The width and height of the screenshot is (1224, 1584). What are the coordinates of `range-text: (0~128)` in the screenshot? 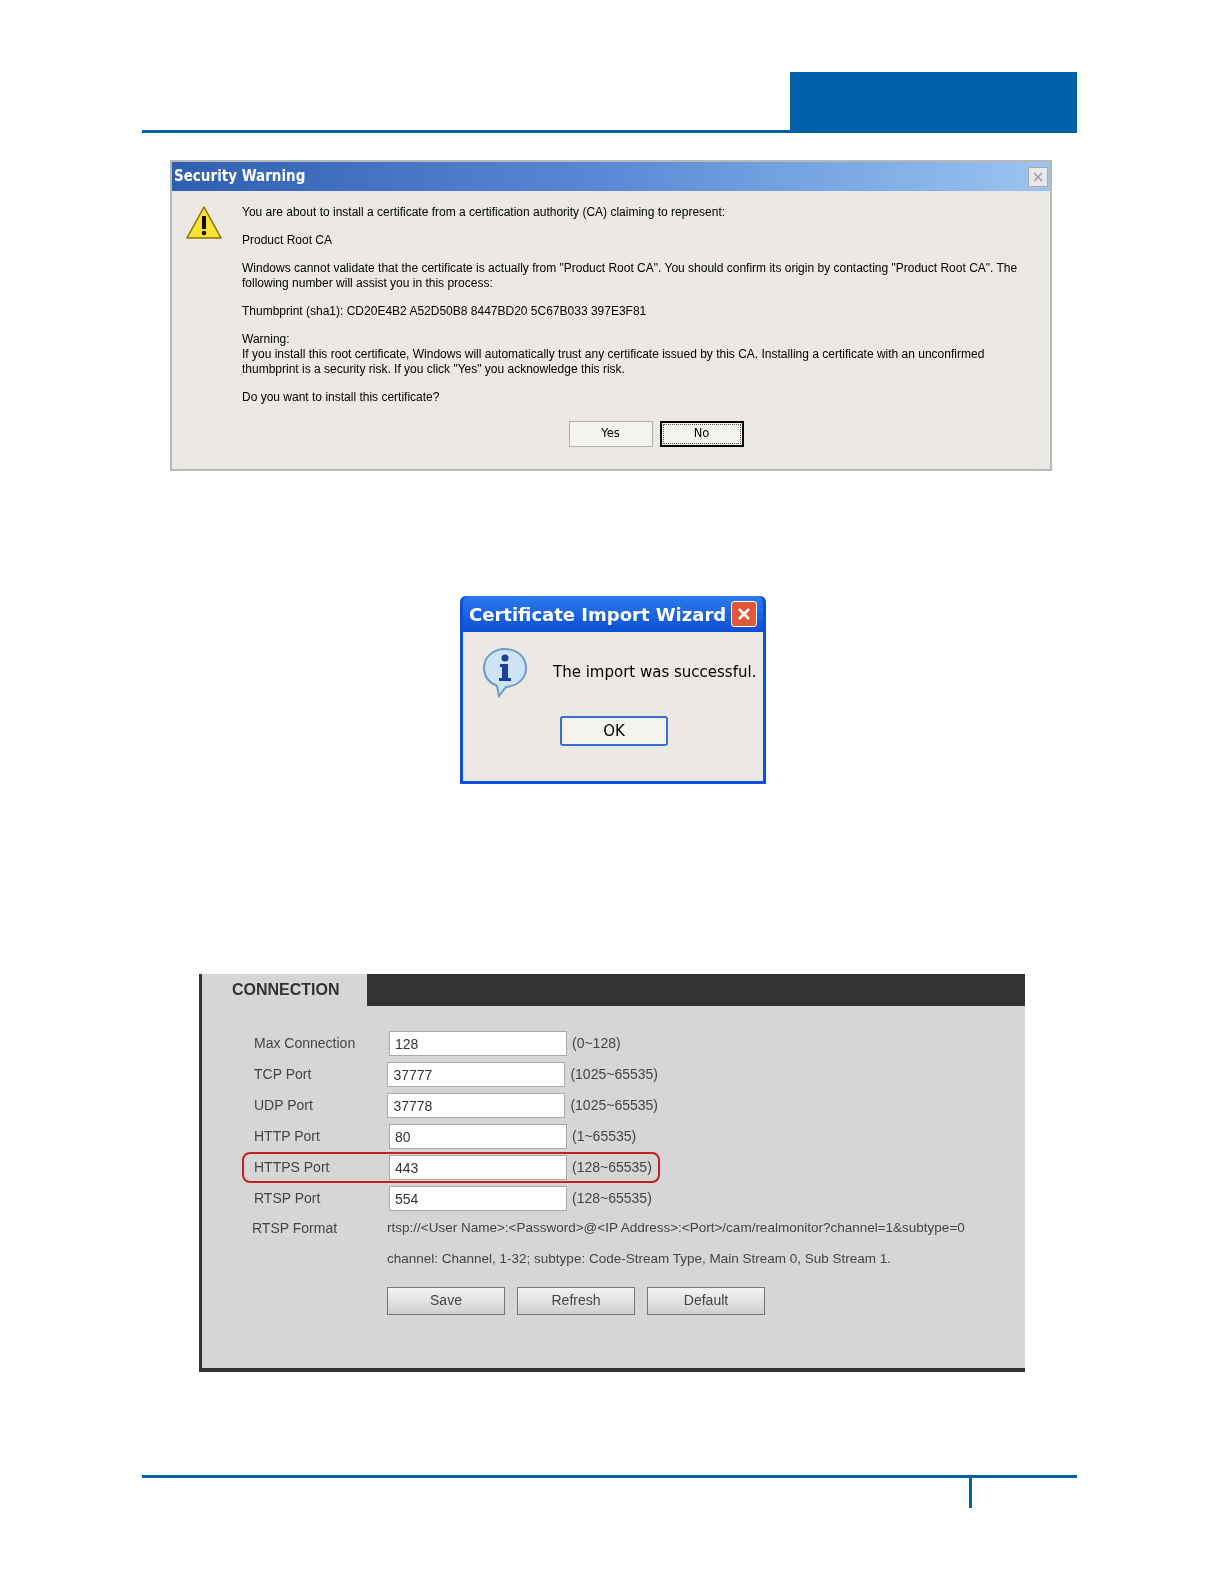 It's located at (596, 1043).